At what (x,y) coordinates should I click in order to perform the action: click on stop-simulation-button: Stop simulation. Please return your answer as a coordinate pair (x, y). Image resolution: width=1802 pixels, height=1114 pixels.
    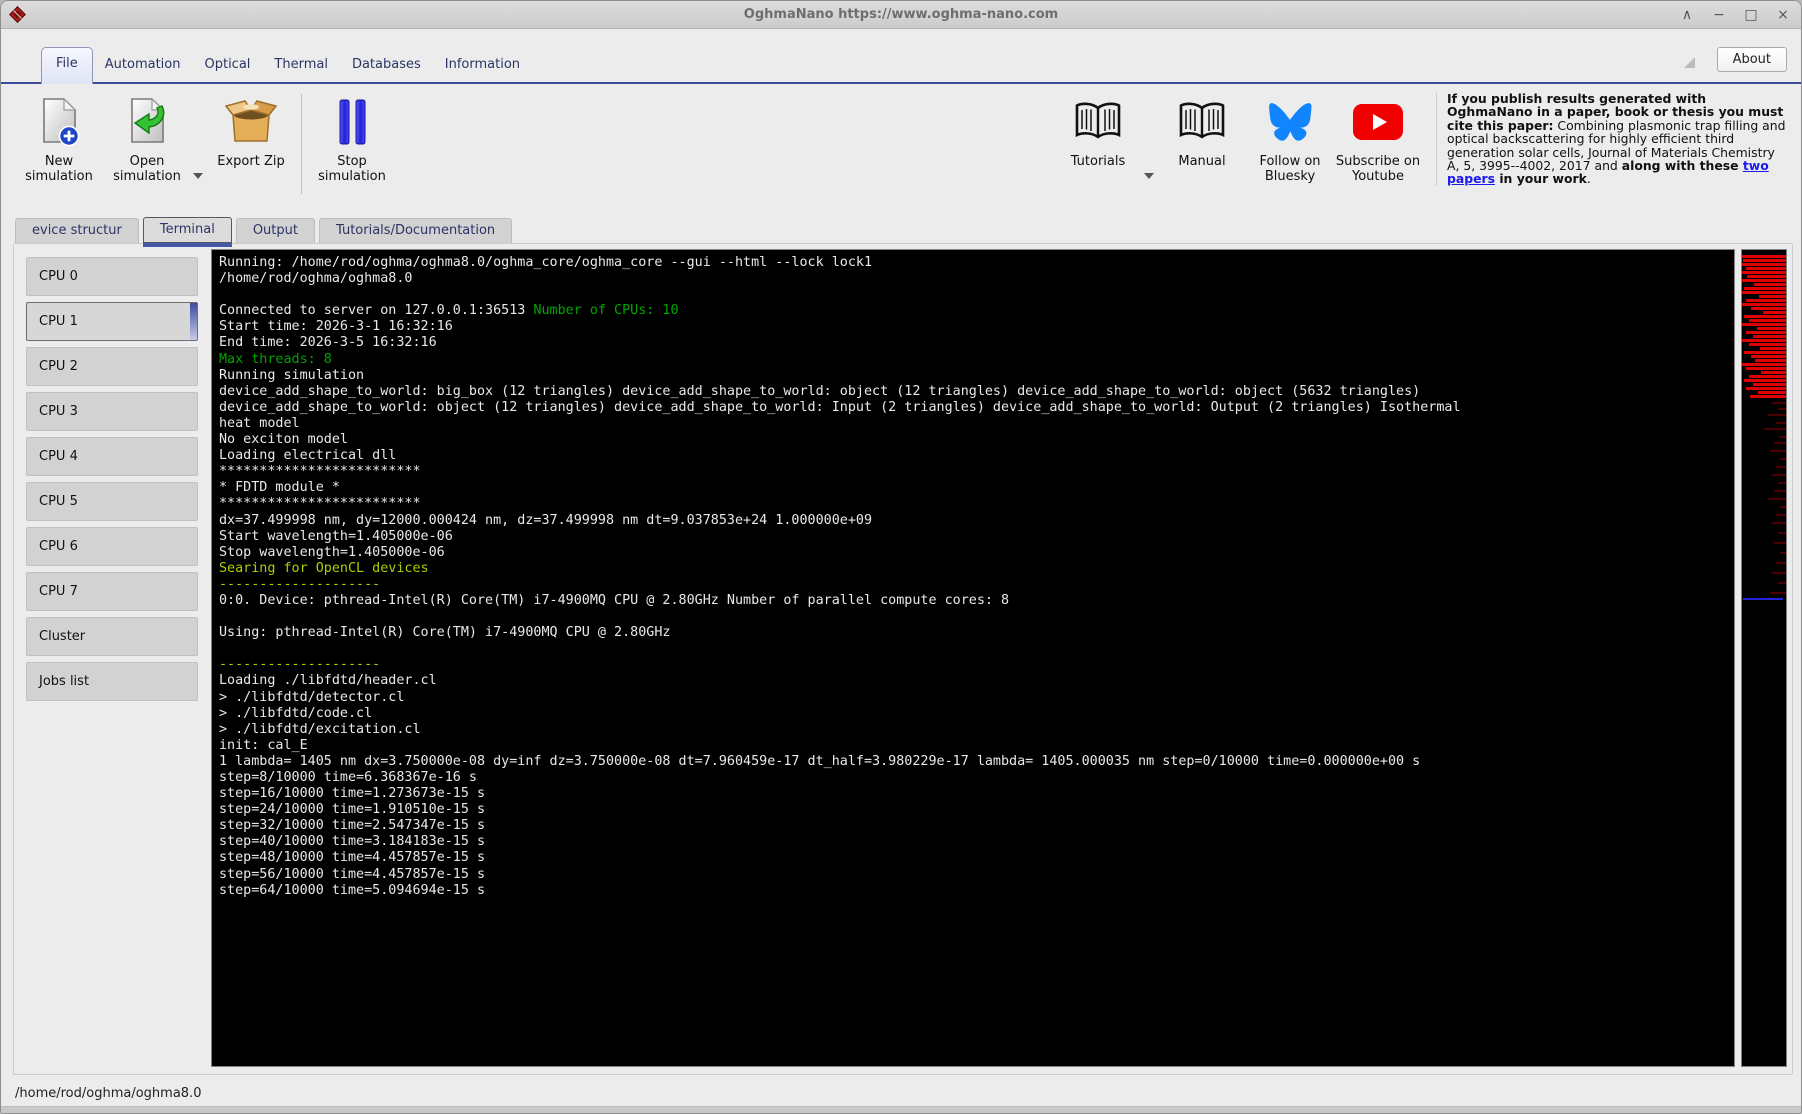
    Looking at the image, I should click on (352, 139).